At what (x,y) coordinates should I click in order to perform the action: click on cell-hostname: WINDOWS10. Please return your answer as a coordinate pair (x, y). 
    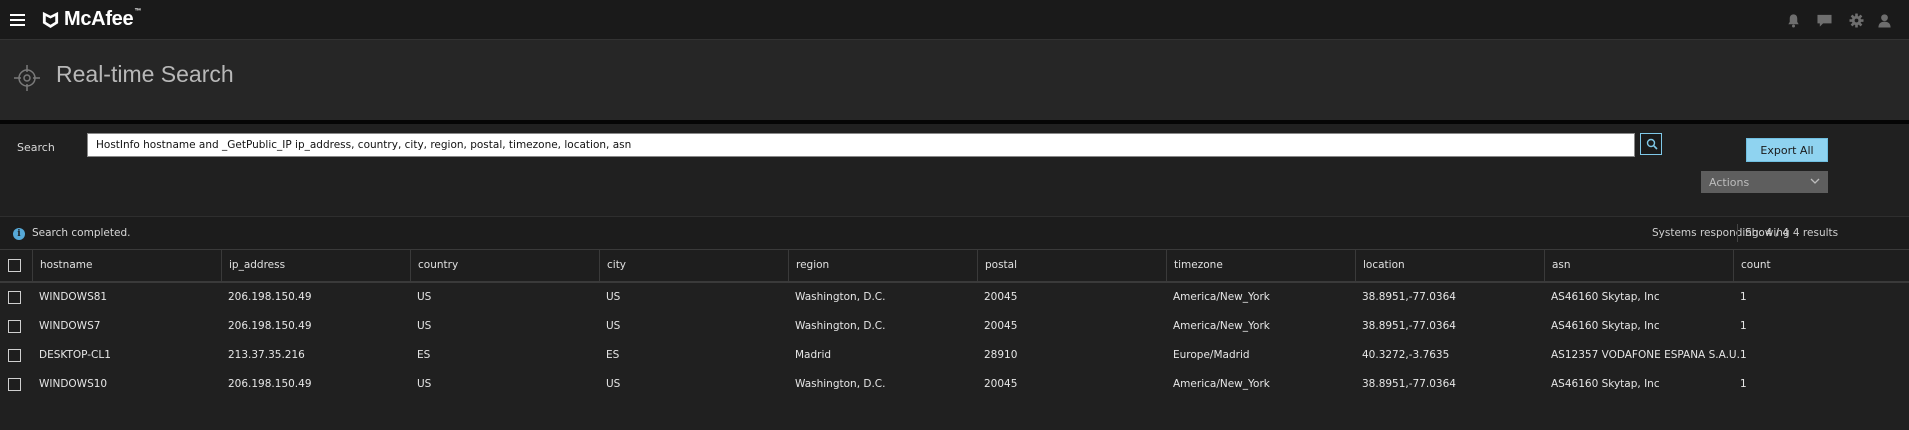
    Looking at the image, I should click on (73, 384).